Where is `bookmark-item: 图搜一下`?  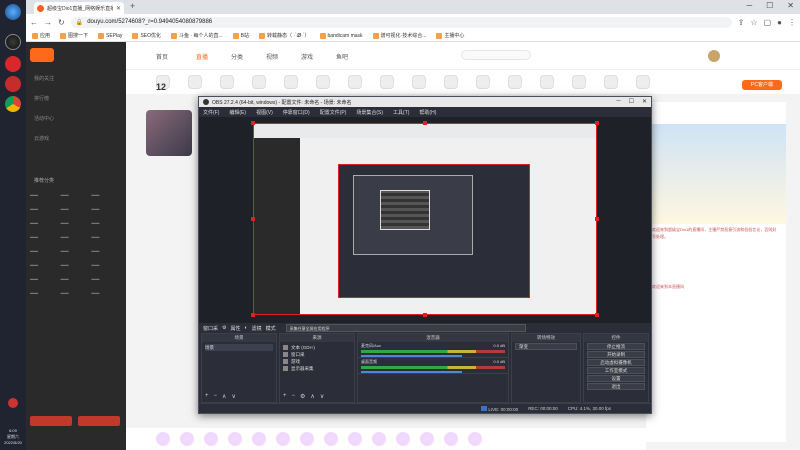
bookmark-item: 图搜一下 is located at coordinates (74, 35).